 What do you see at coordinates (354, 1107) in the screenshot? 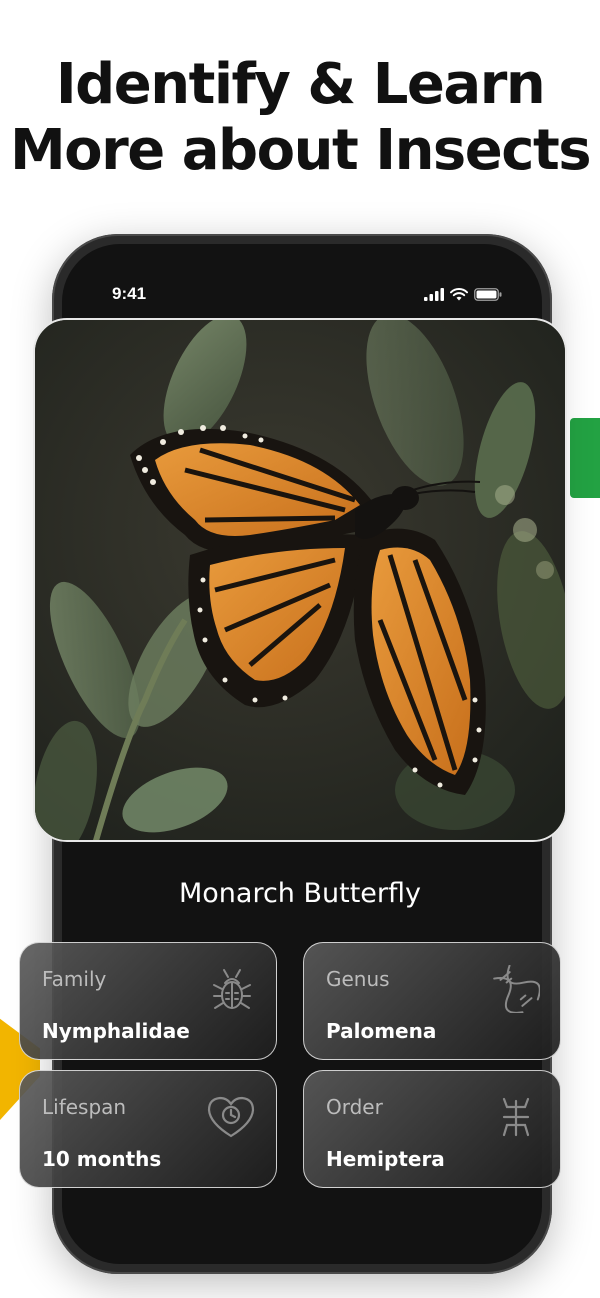
I see `info-card-label: Order` at bounding box center [354, 1107].